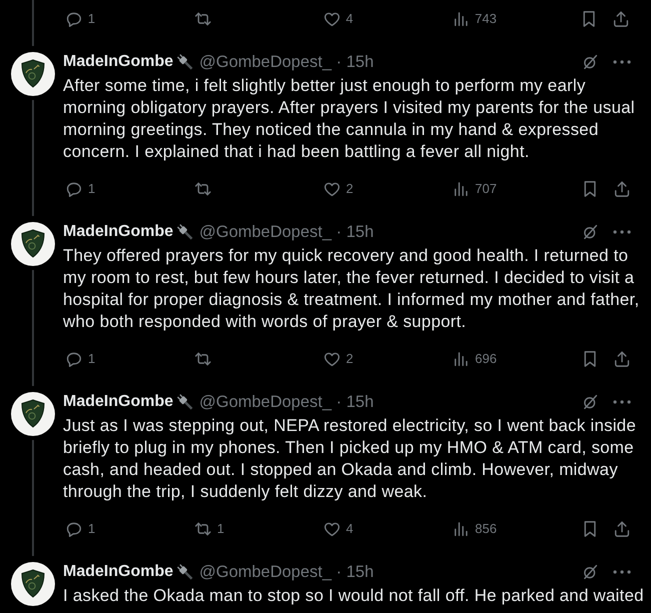 This screenshot has height=613, width=651. Describe the element at coordinates (351, 289) in the screenshot. I see `tweet-text: They offered prayers for my quick recovery and good health. I returned to my room to rest, but few hours later, the fever returned. I decided to visit a hospital for proper diagnosis & treatment. I informed my mother and father, who both responded with words of prayer & support.` at that location.